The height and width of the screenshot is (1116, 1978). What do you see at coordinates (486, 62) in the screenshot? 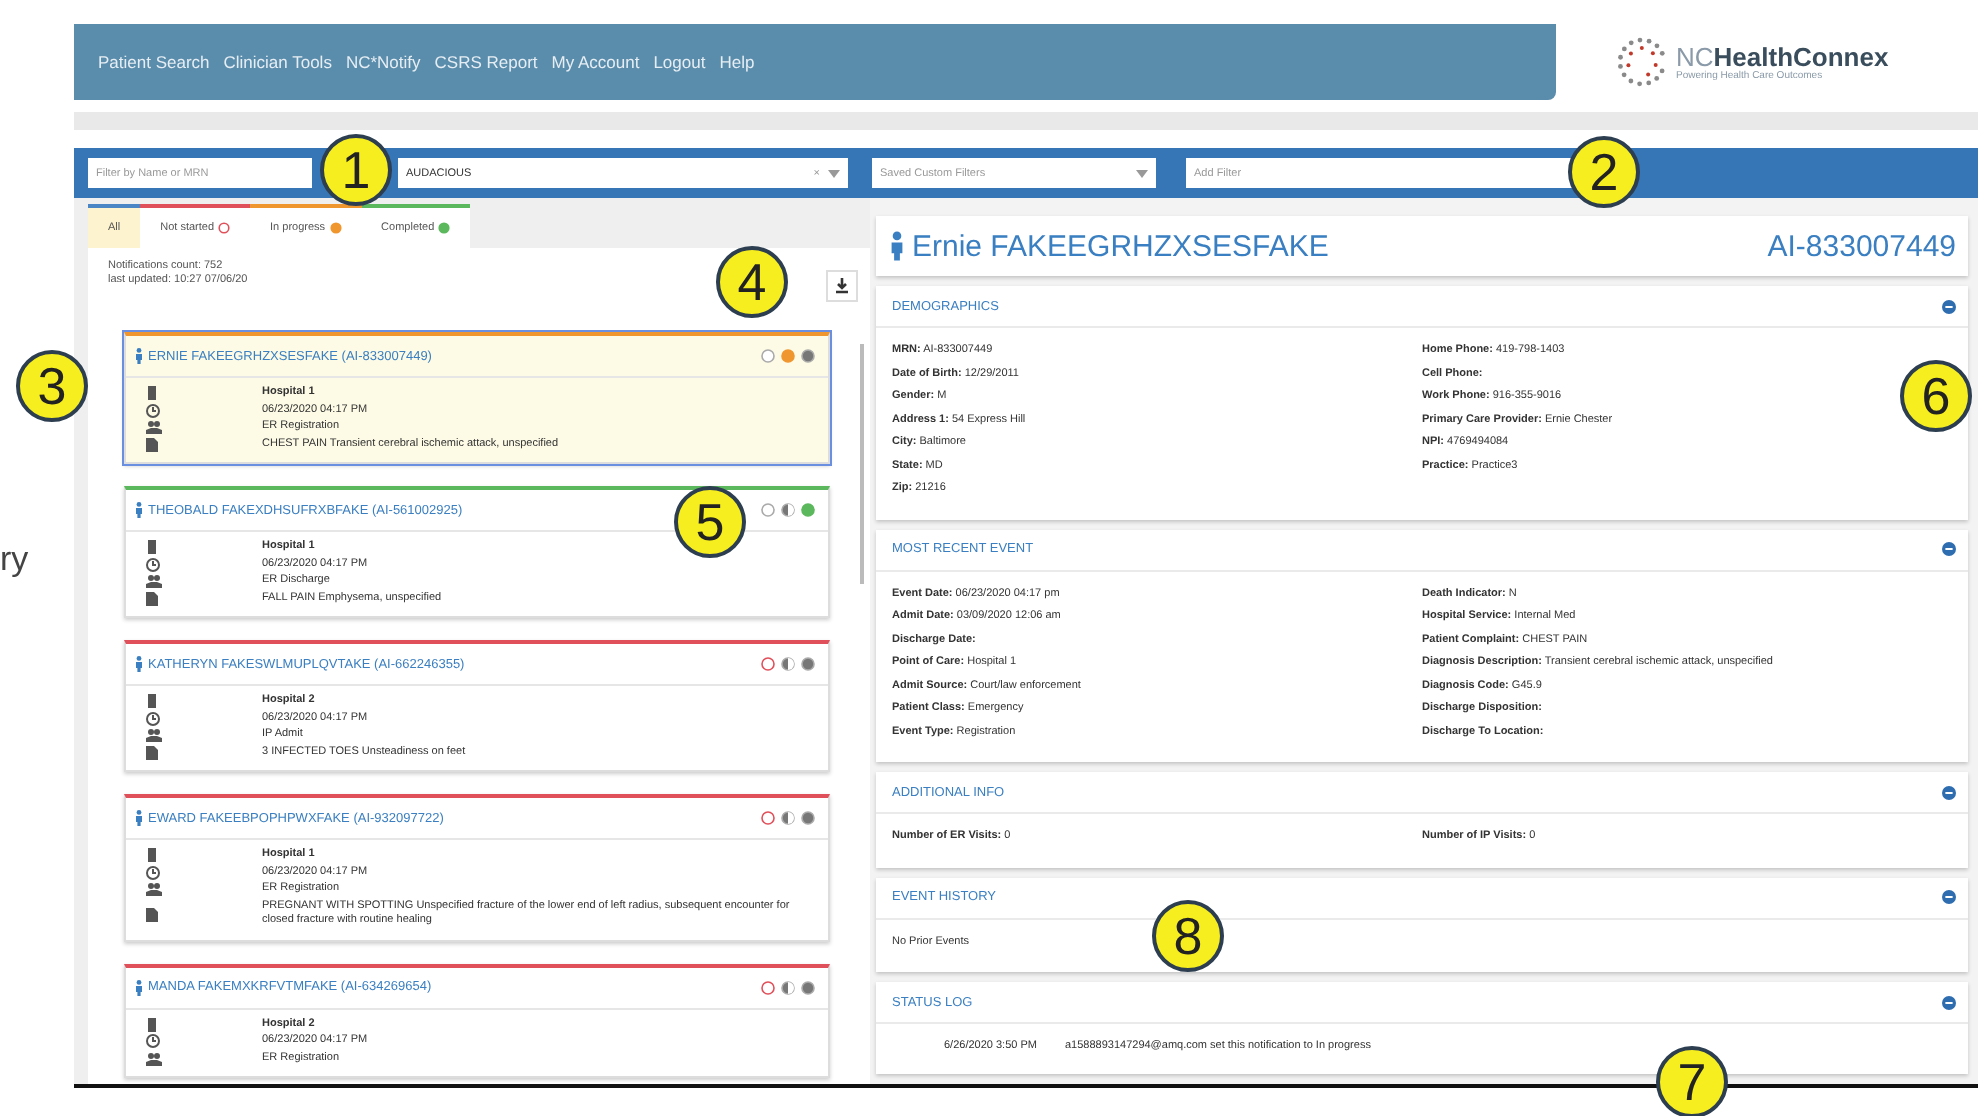
I see `nav-link: CSRS Report` at bounding box center [486, 62].